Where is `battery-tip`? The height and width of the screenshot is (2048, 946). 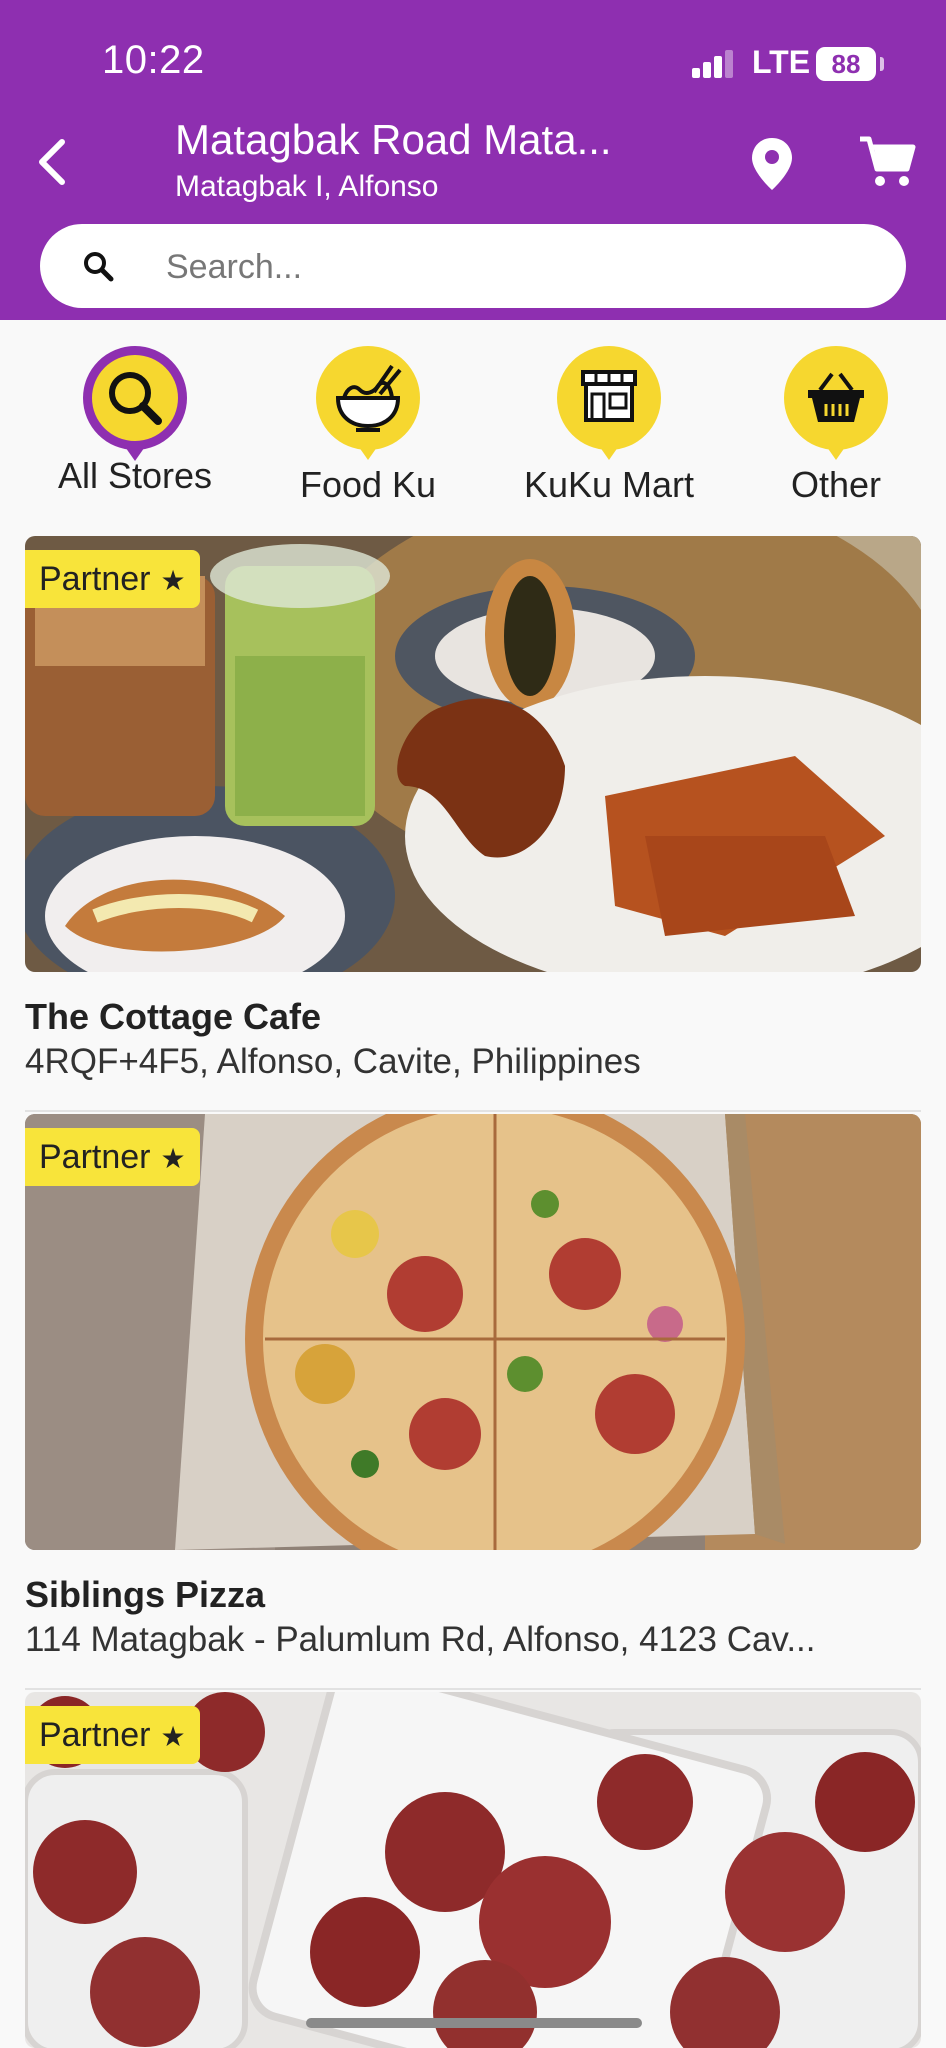 battery-tip is located at coordinates (882, 64).